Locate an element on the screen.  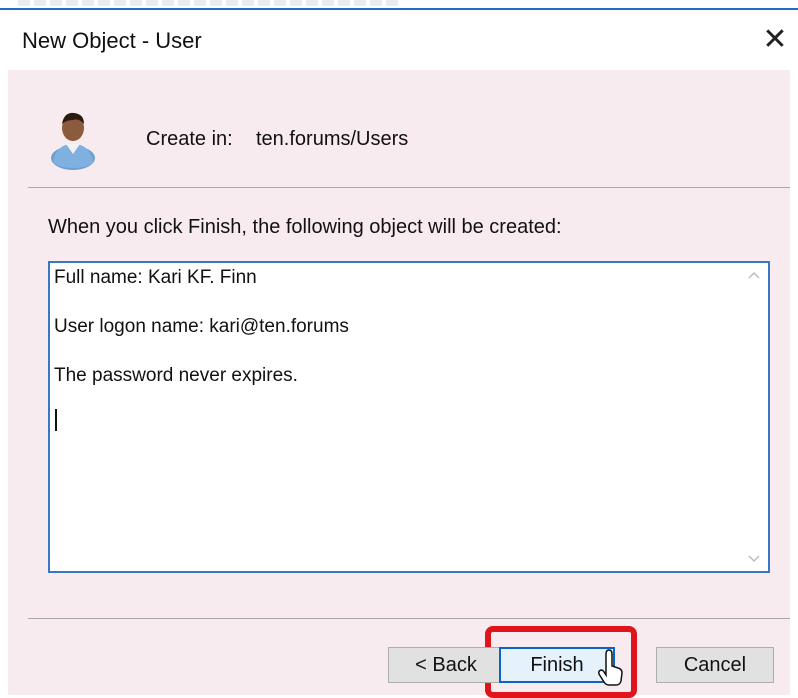
footer-divider is located at coordinates (409, 618).